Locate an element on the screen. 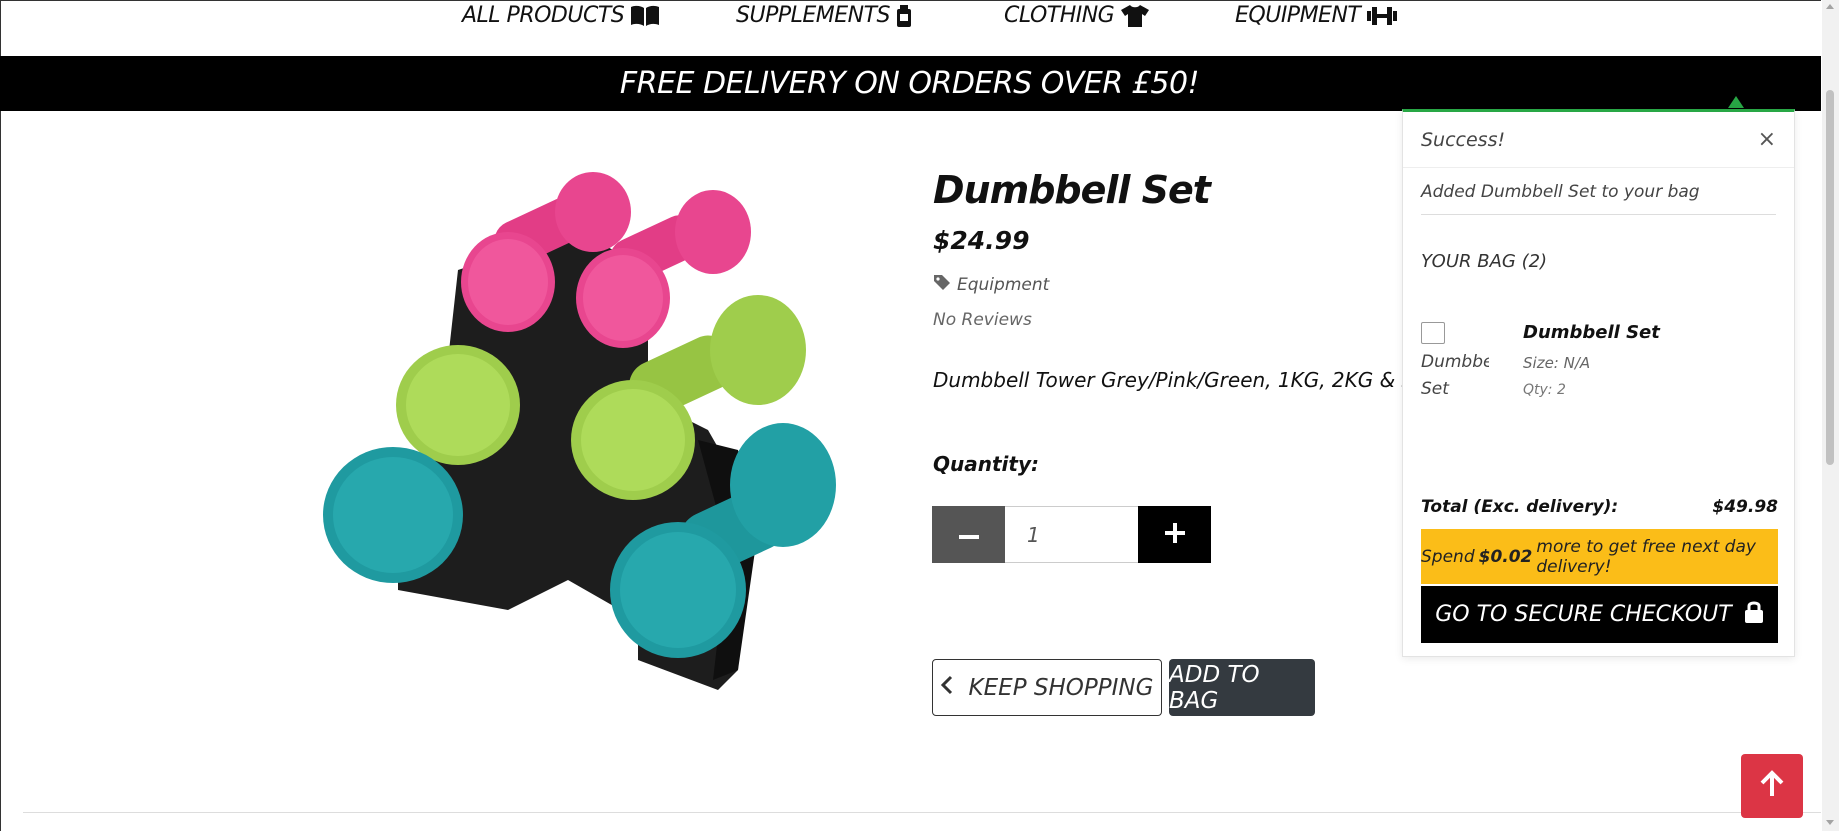 The height and width of the screenshot is (831, 1839). bag-item-image-alt: Dumbbell Set is located at coordinates (1455, 376).